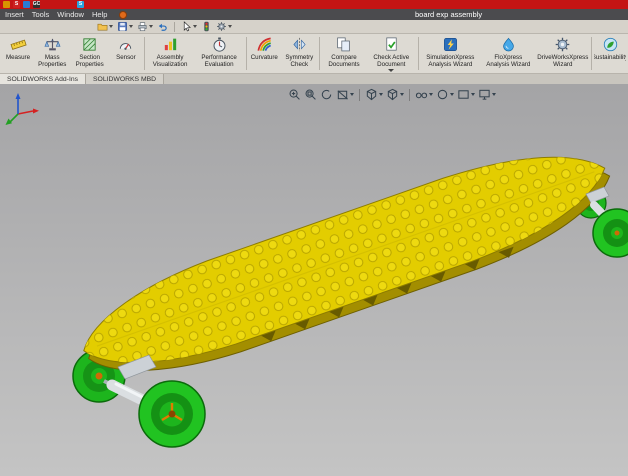  What do you see at coordinates (473, 94) in the screenshot?
I see `apply-scene-caret` at bounding box center [473, 94].